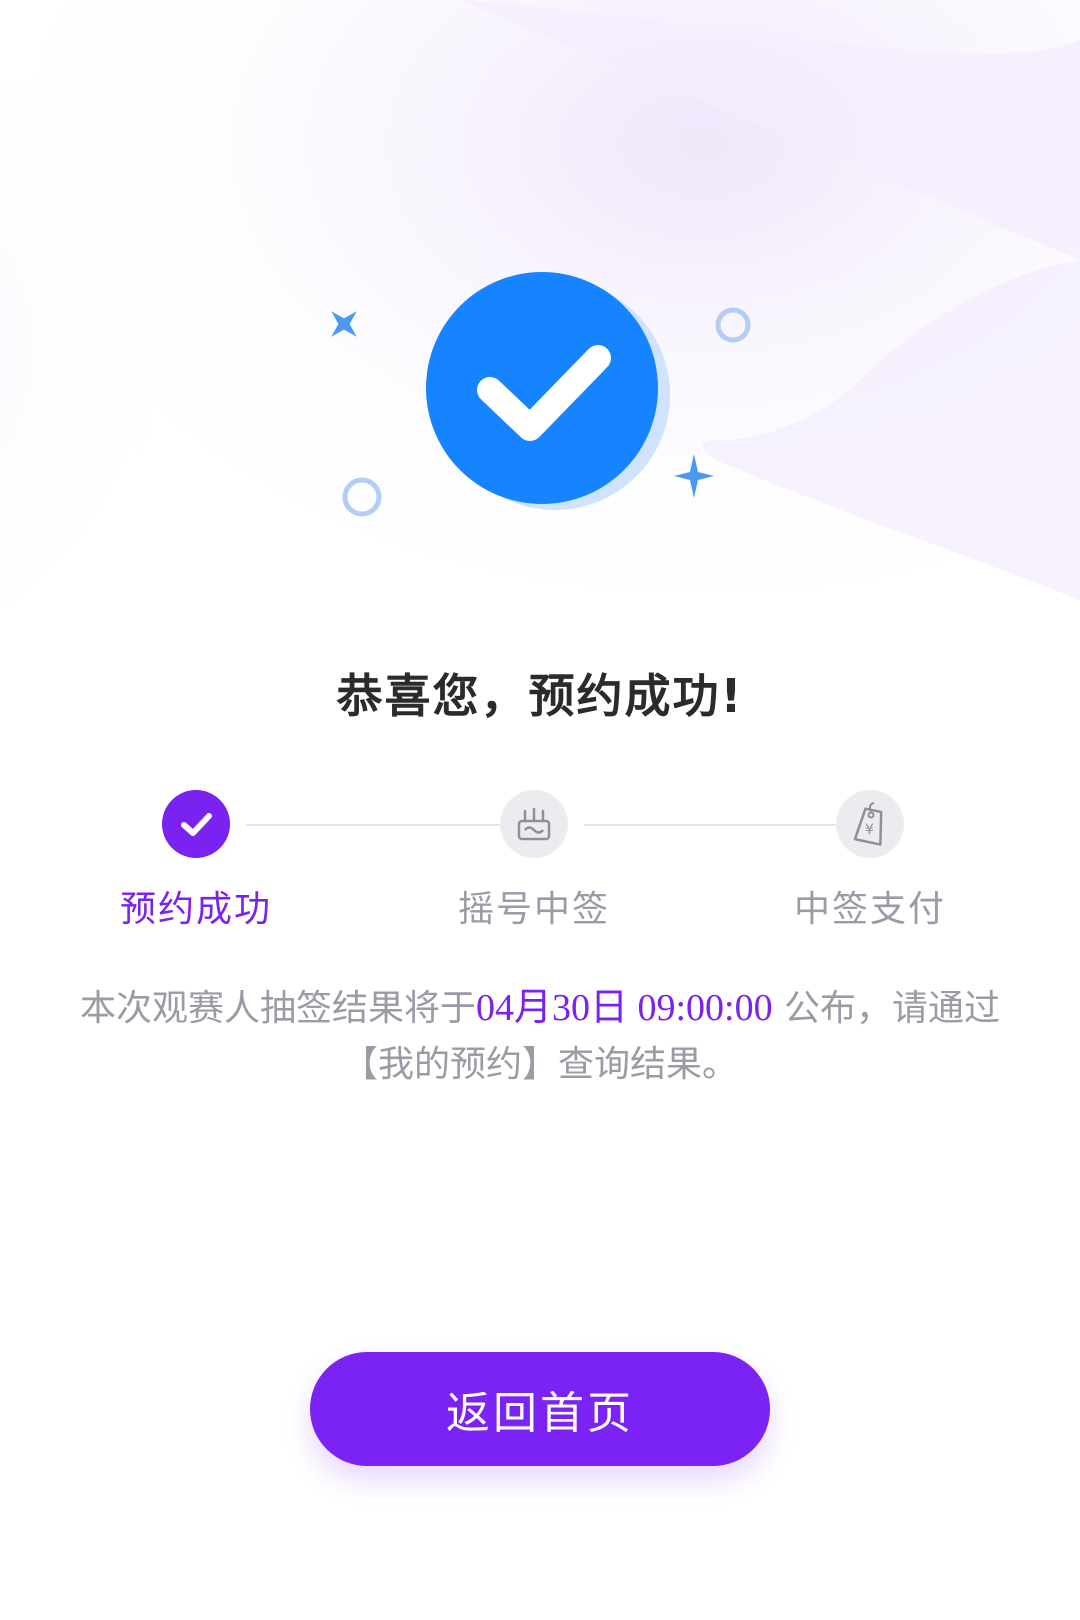 The image size is (1080, 1620). Describe the element at coordinates (870, 861) in the screenshot. I see `step-payment: ¥ 中签支付` at that location.